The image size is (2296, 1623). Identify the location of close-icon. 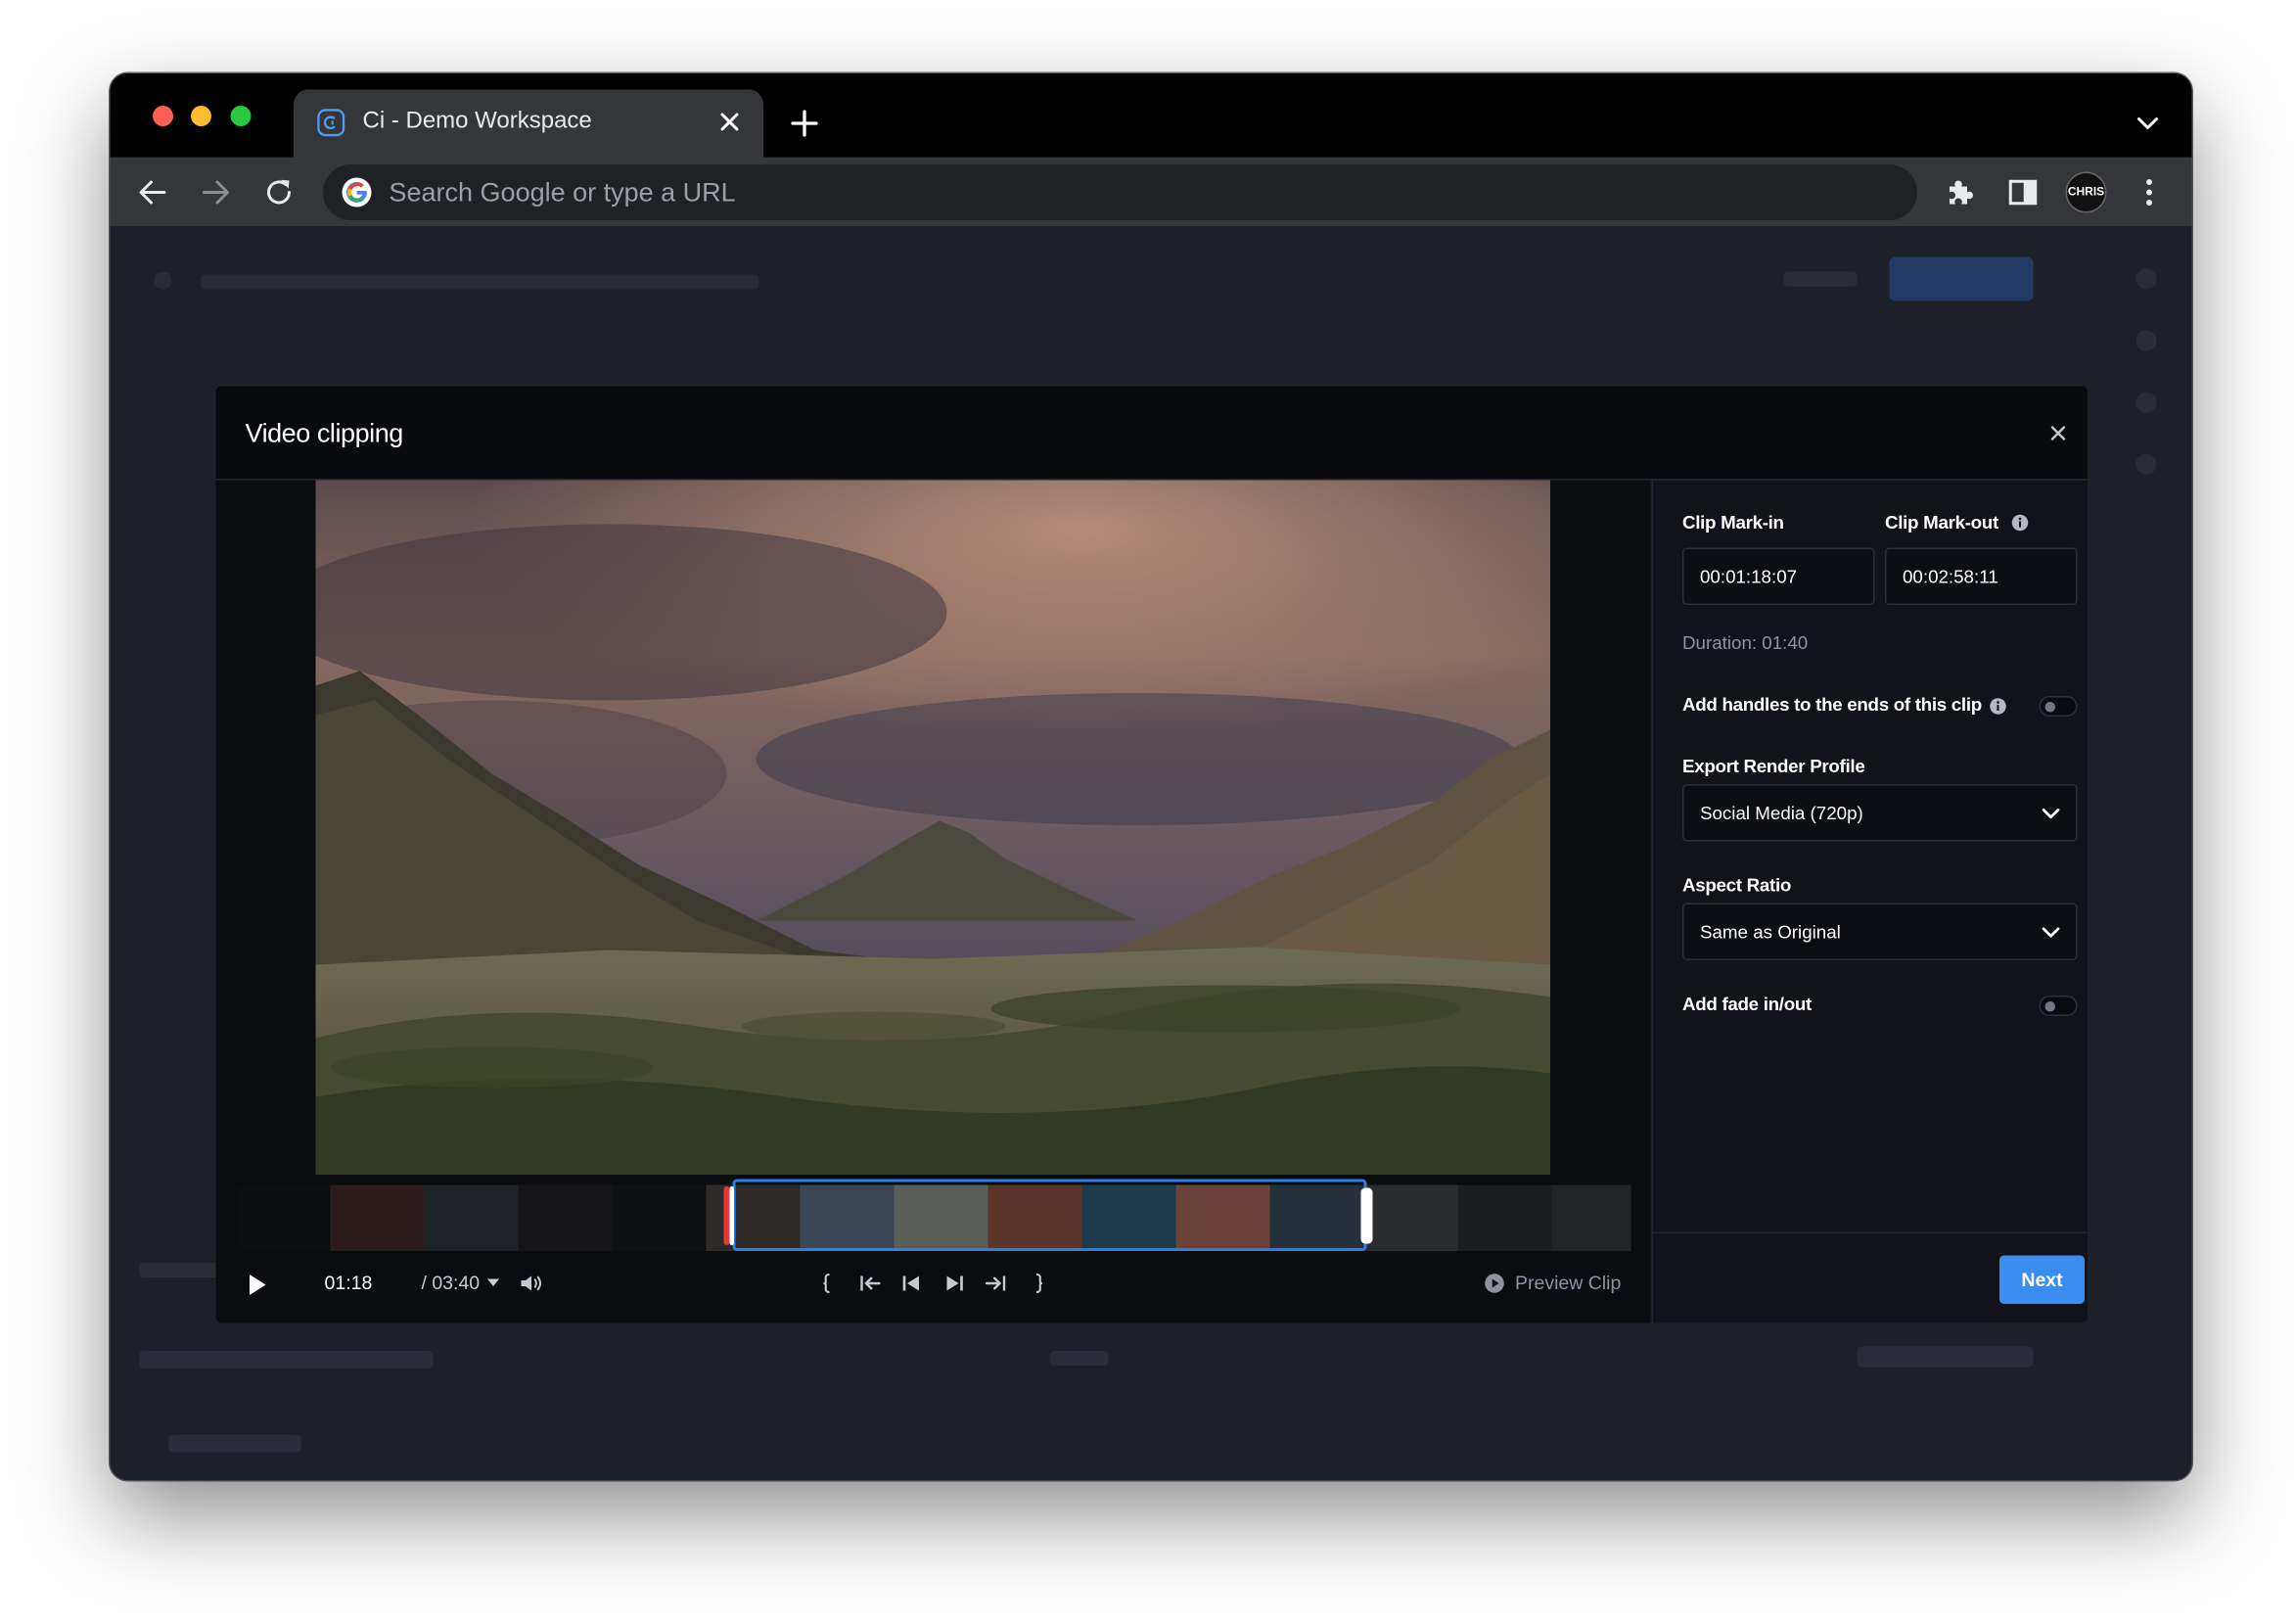
(2058, 433).